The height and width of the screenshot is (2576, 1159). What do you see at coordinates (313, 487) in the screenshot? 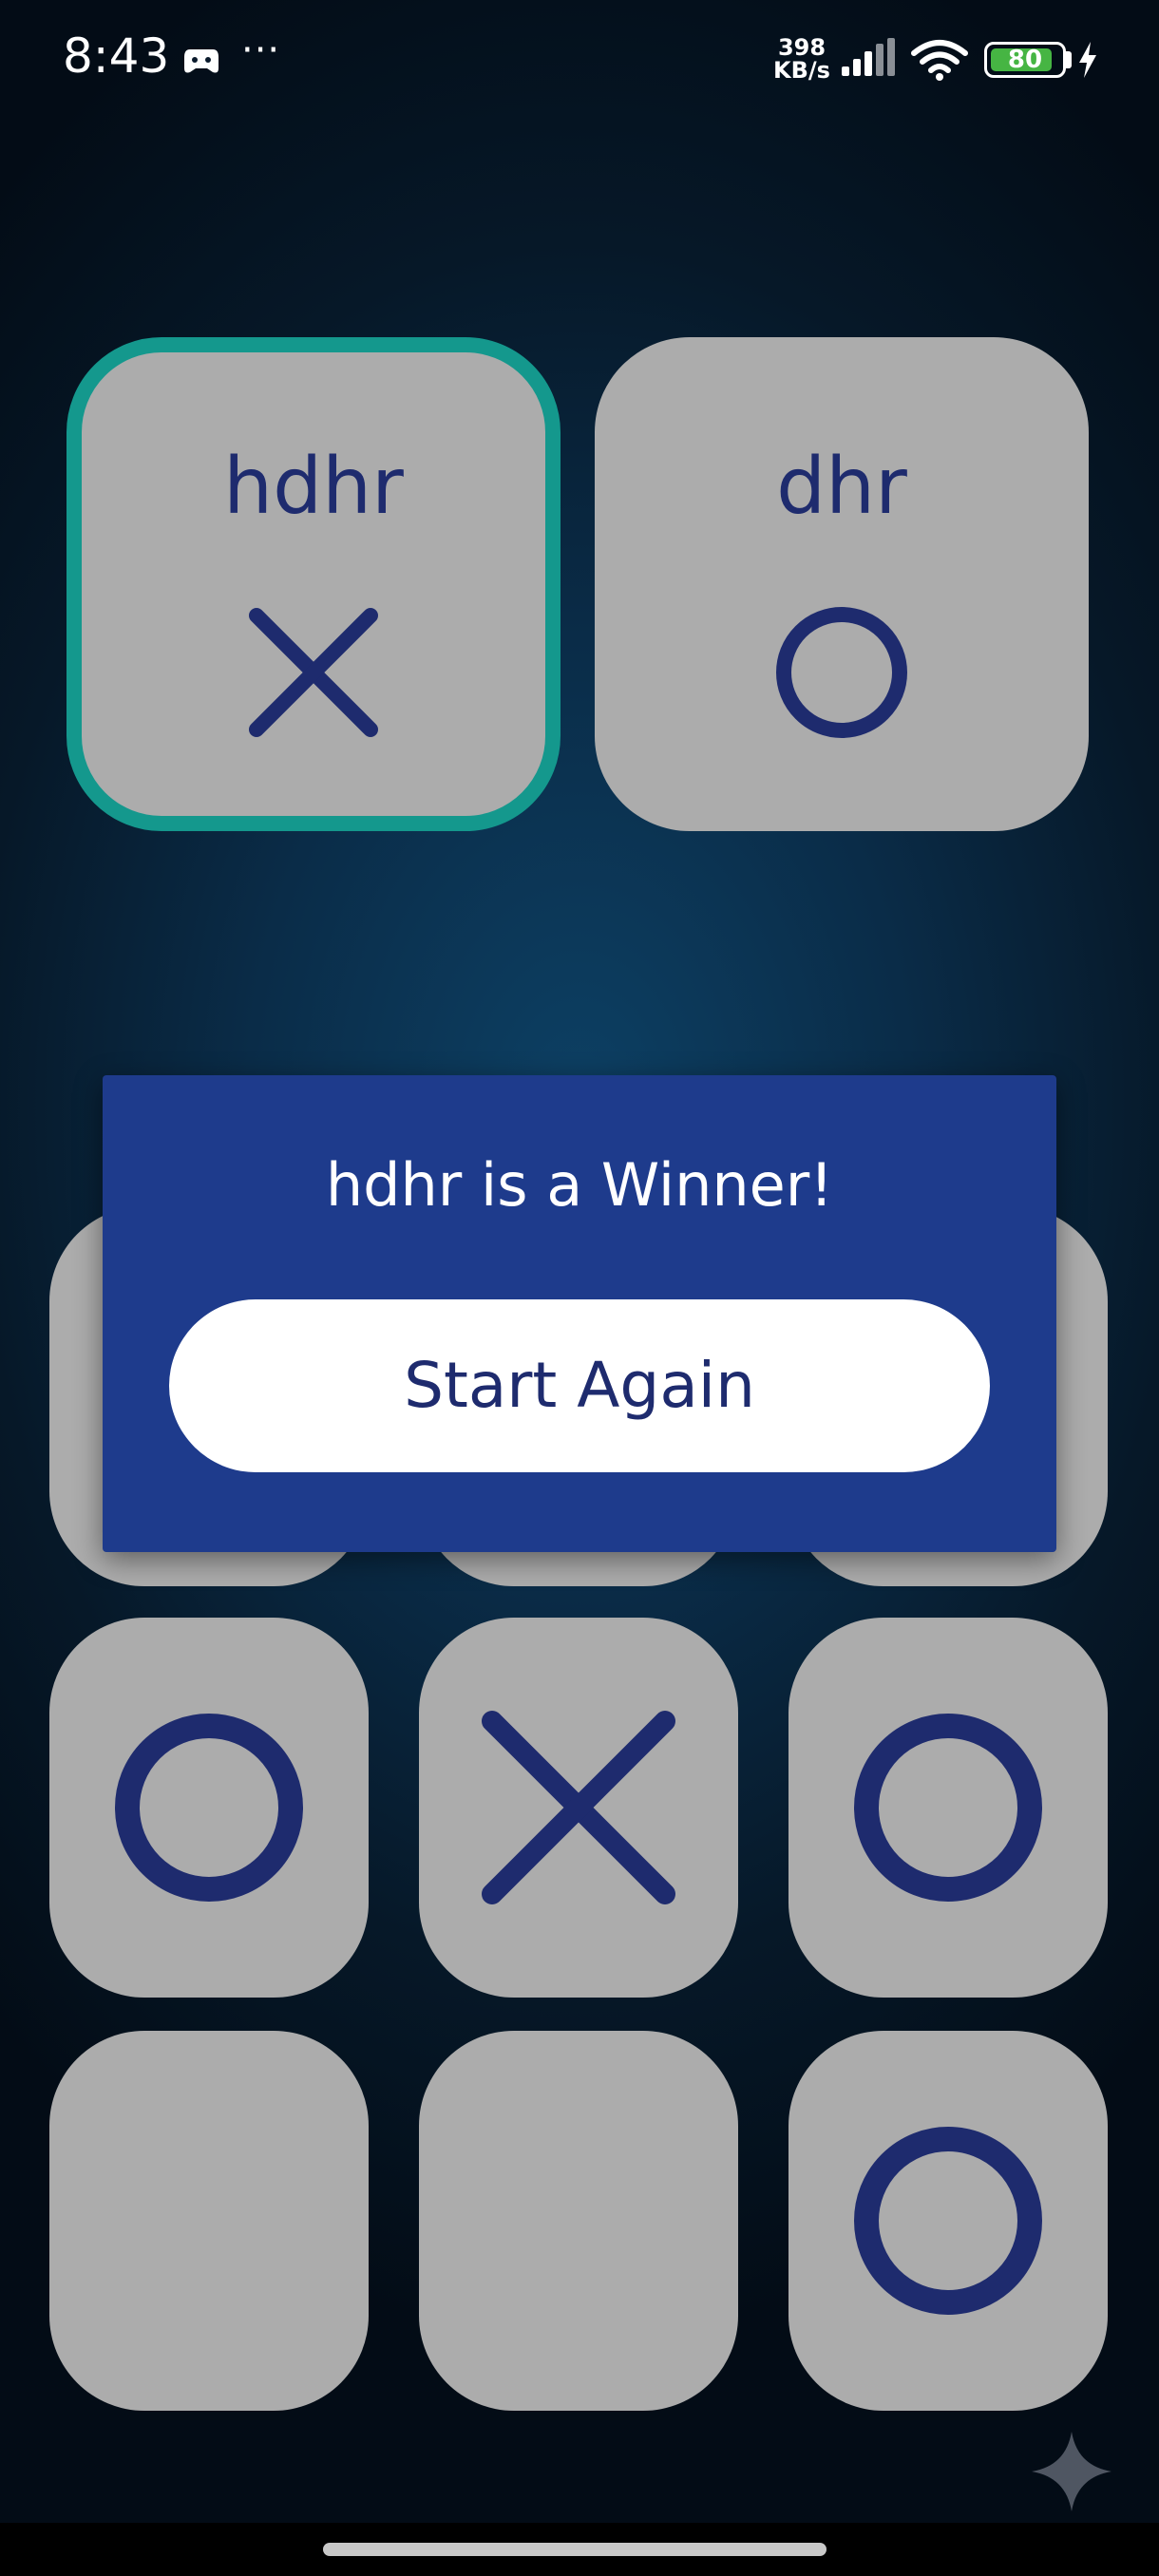
I see `player-name: hdhr` at bounding box center [313, 487].